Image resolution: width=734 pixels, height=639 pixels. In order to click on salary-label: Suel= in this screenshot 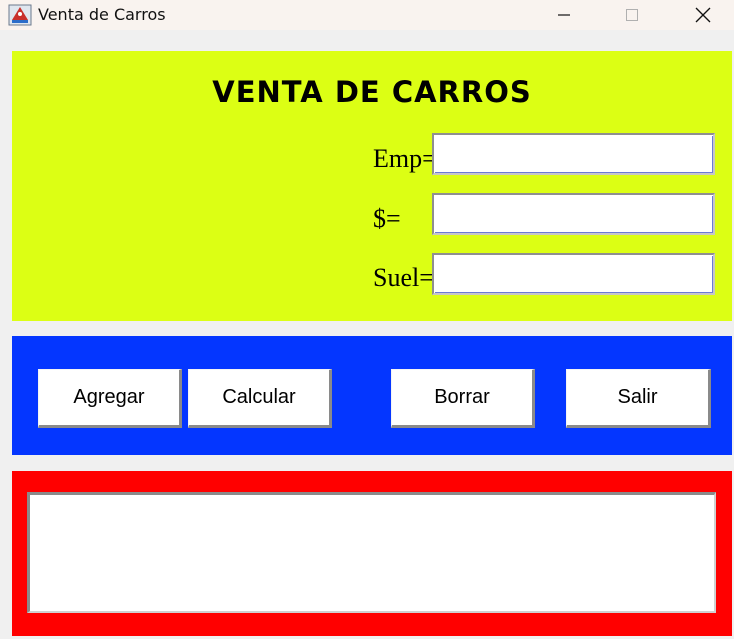, I will do `click(403, 277)`.